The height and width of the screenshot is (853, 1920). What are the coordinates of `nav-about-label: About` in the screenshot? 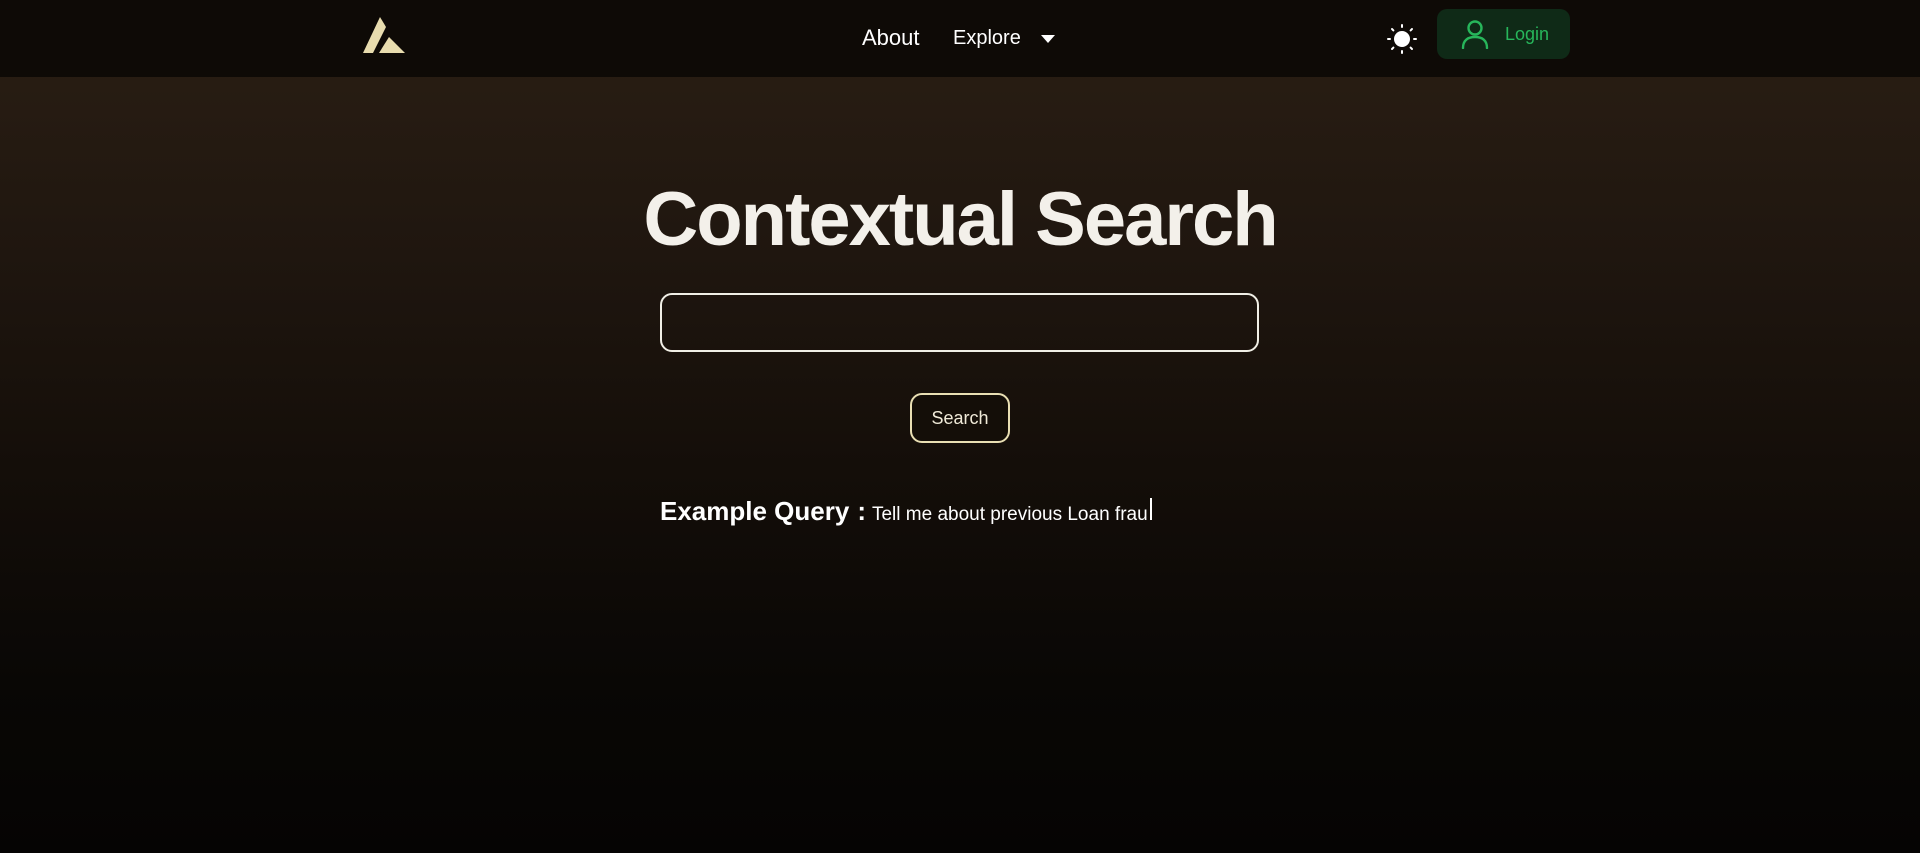 It's located at (891, 37).